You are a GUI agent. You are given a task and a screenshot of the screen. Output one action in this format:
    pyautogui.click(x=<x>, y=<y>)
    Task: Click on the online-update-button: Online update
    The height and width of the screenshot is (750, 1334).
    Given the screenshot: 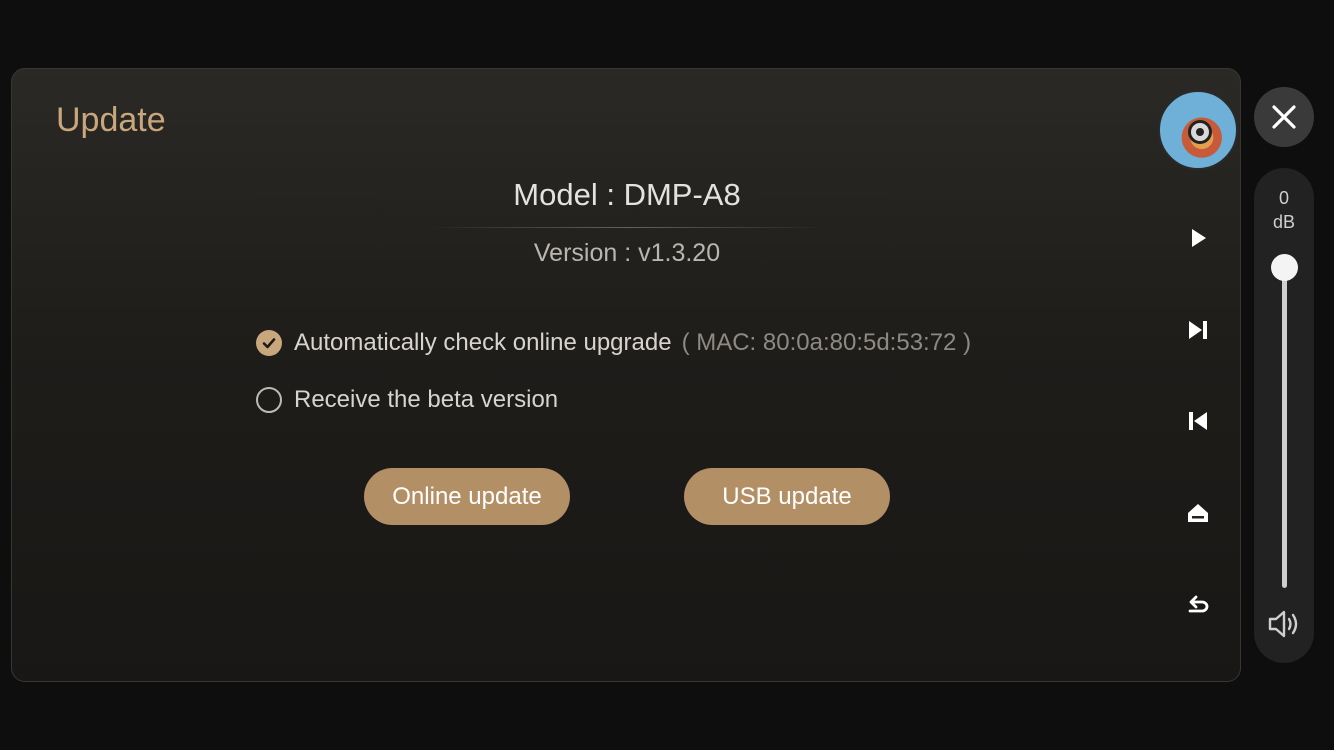 What is the action you would take?
    pyautogui.click(x=467, y=496)
    